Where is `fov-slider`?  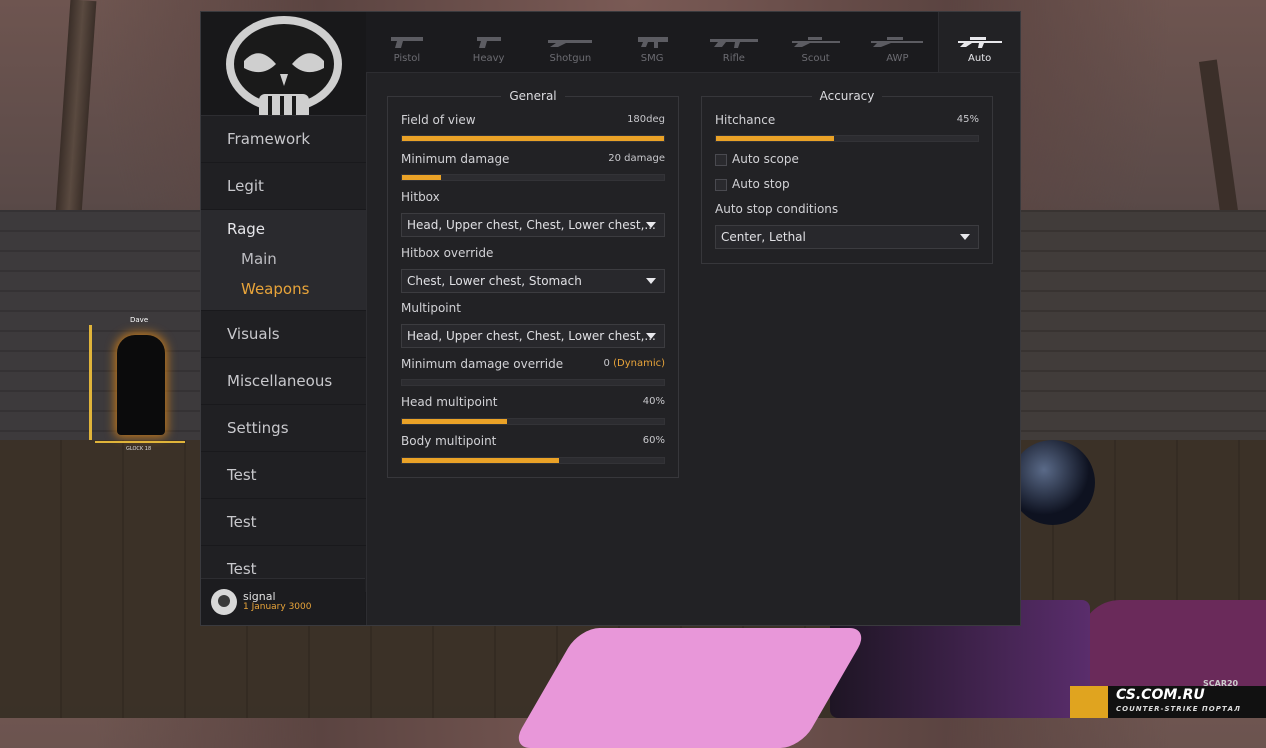 fov-slider is located at coordinates (533, 138).